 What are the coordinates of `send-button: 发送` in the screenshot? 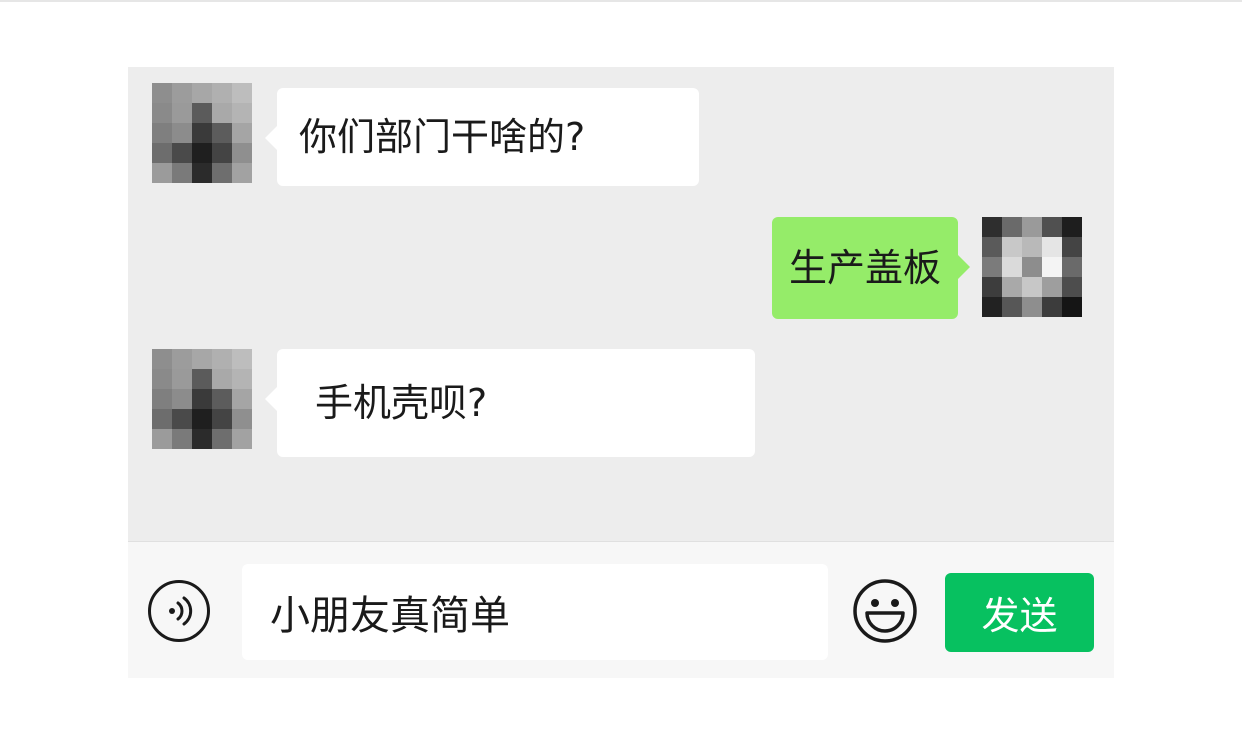 It's located at (1019, 612).